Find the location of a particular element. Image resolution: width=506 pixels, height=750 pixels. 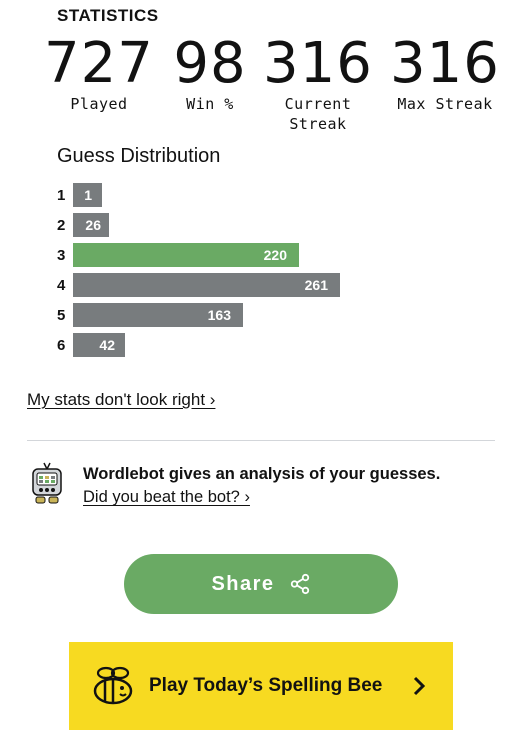

distribution-bar: 261 is located at coordinates (206, 285).